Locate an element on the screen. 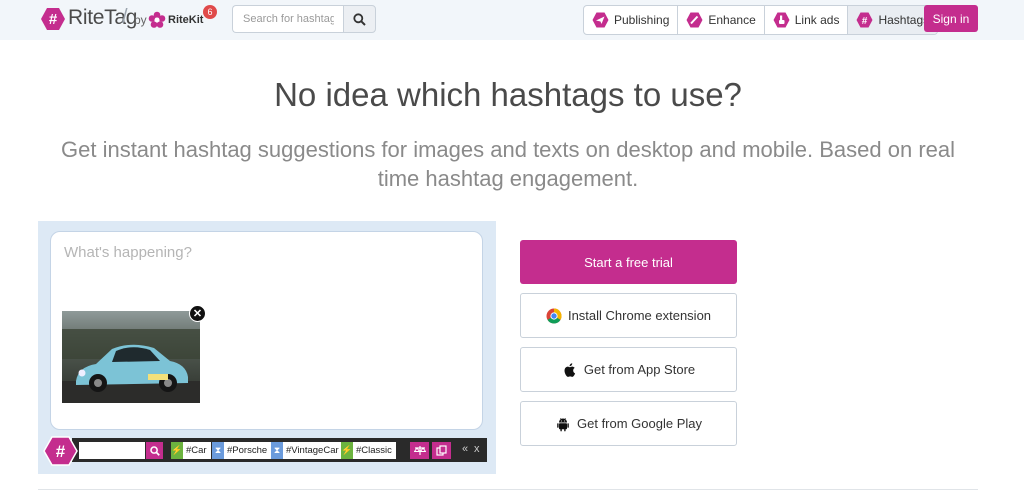 The width and height of the screenshot is (1024, 497). google-play-button: Get from Google Play is located at coordinates (628, 423).